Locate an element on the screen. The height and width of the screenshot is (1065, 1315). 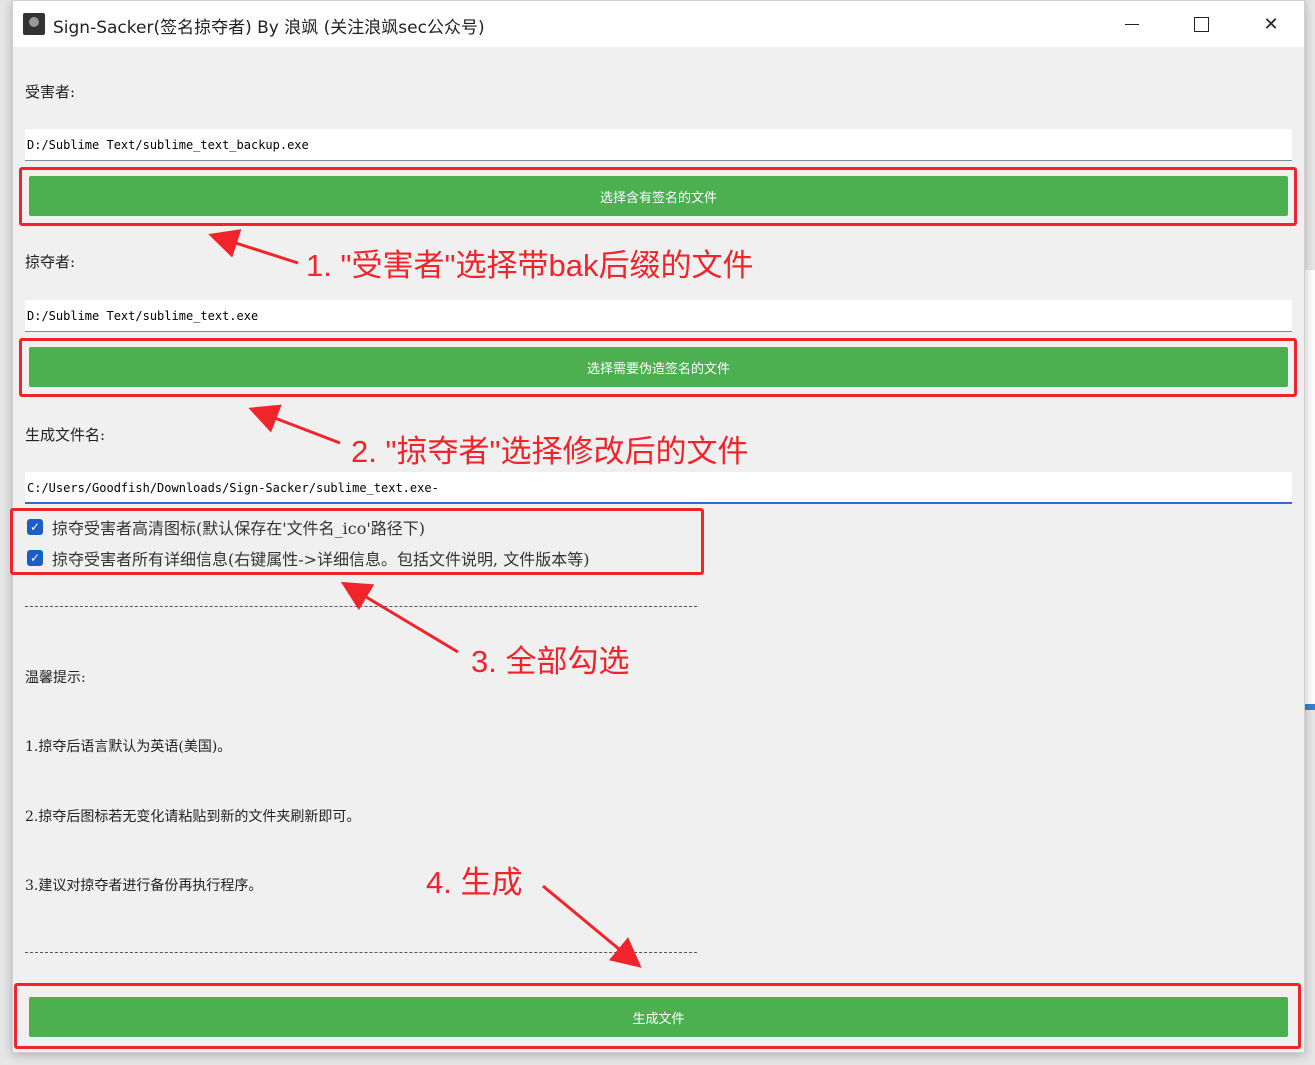
arrow-step3 is located at coordinates (399, 617).